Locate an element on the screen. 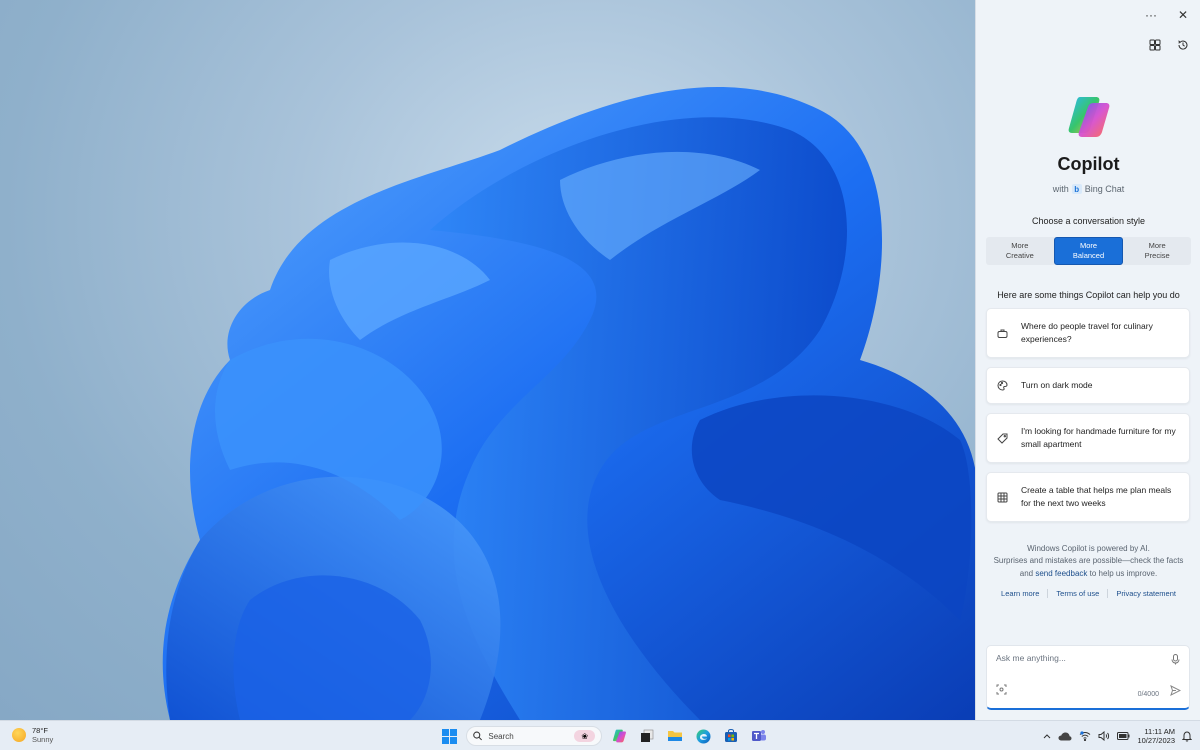  weather-condition: Sunny is located at coordinates (43, 739).